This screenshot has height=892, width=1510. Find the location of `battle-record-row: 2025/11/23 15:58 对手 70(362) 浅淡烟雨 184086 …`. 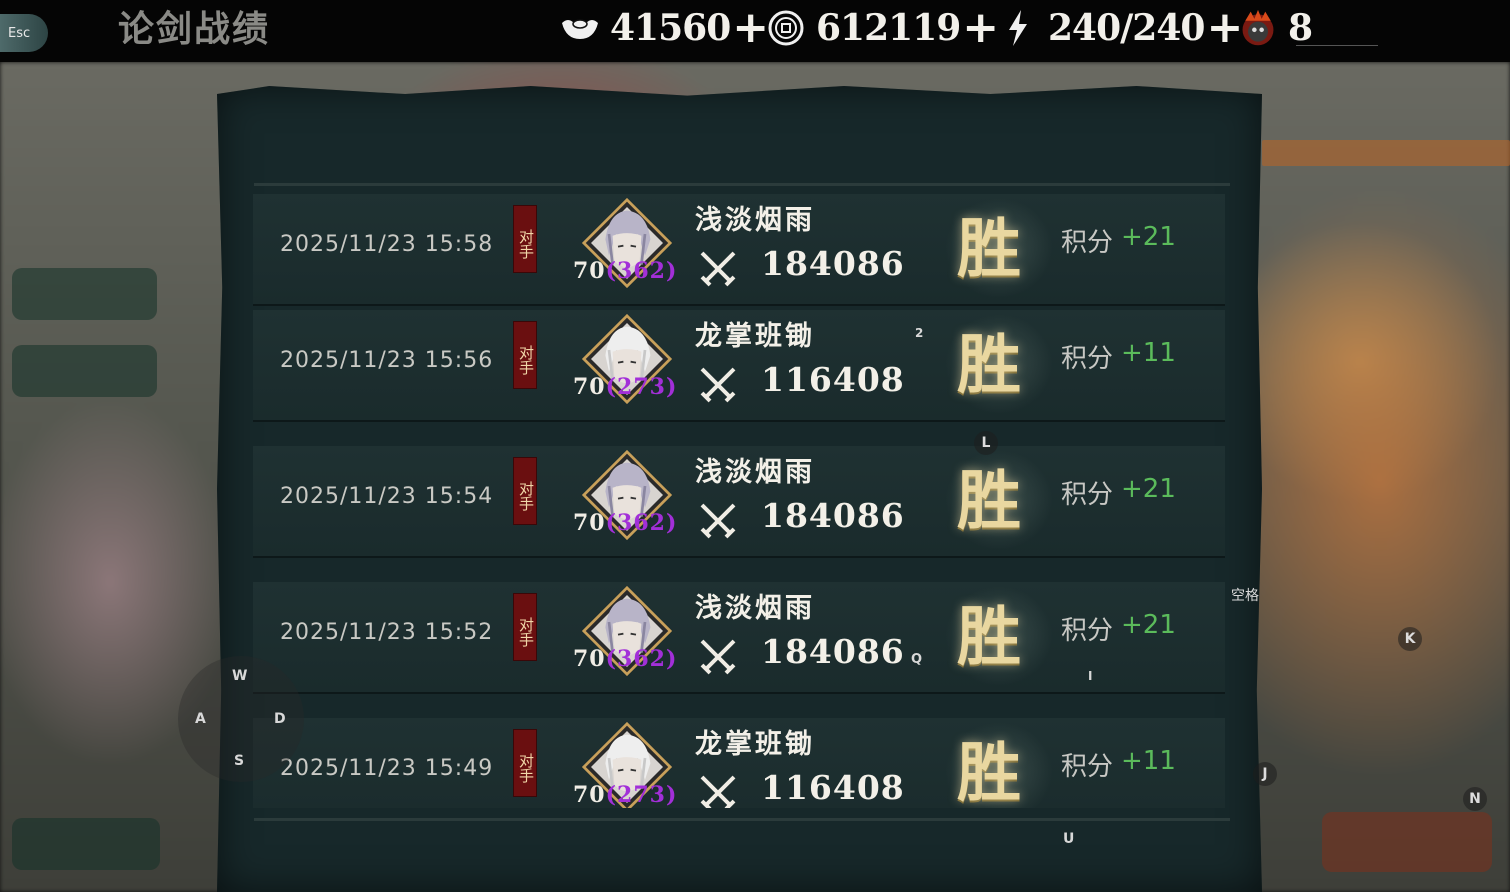

battle-record-row: 2025/11/23 15:58 对手 70(362) 浅淡烟雨 184086 … is located at coordinates (739, 250).